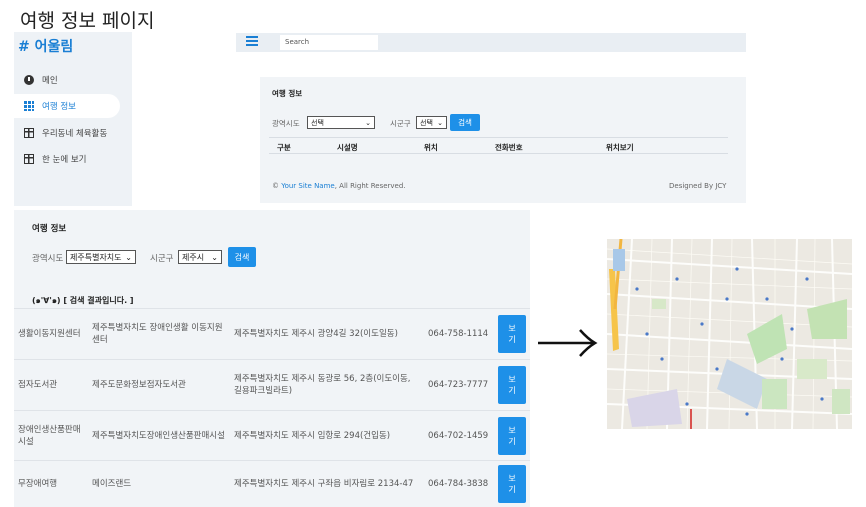 Image resolution: width=866 pixels, height=507 pixels. Describe the element at coordinates (64, 160) in the screenshot. I see `sidebar-item-label: 한 눈에 보기` at that location.